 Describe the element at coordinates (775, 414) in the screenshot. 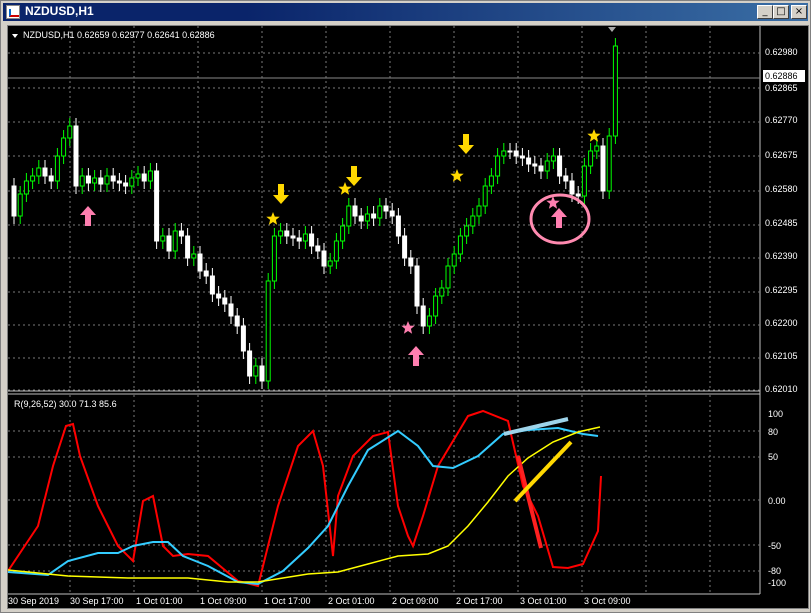

I see `level-label: 100` at that location.